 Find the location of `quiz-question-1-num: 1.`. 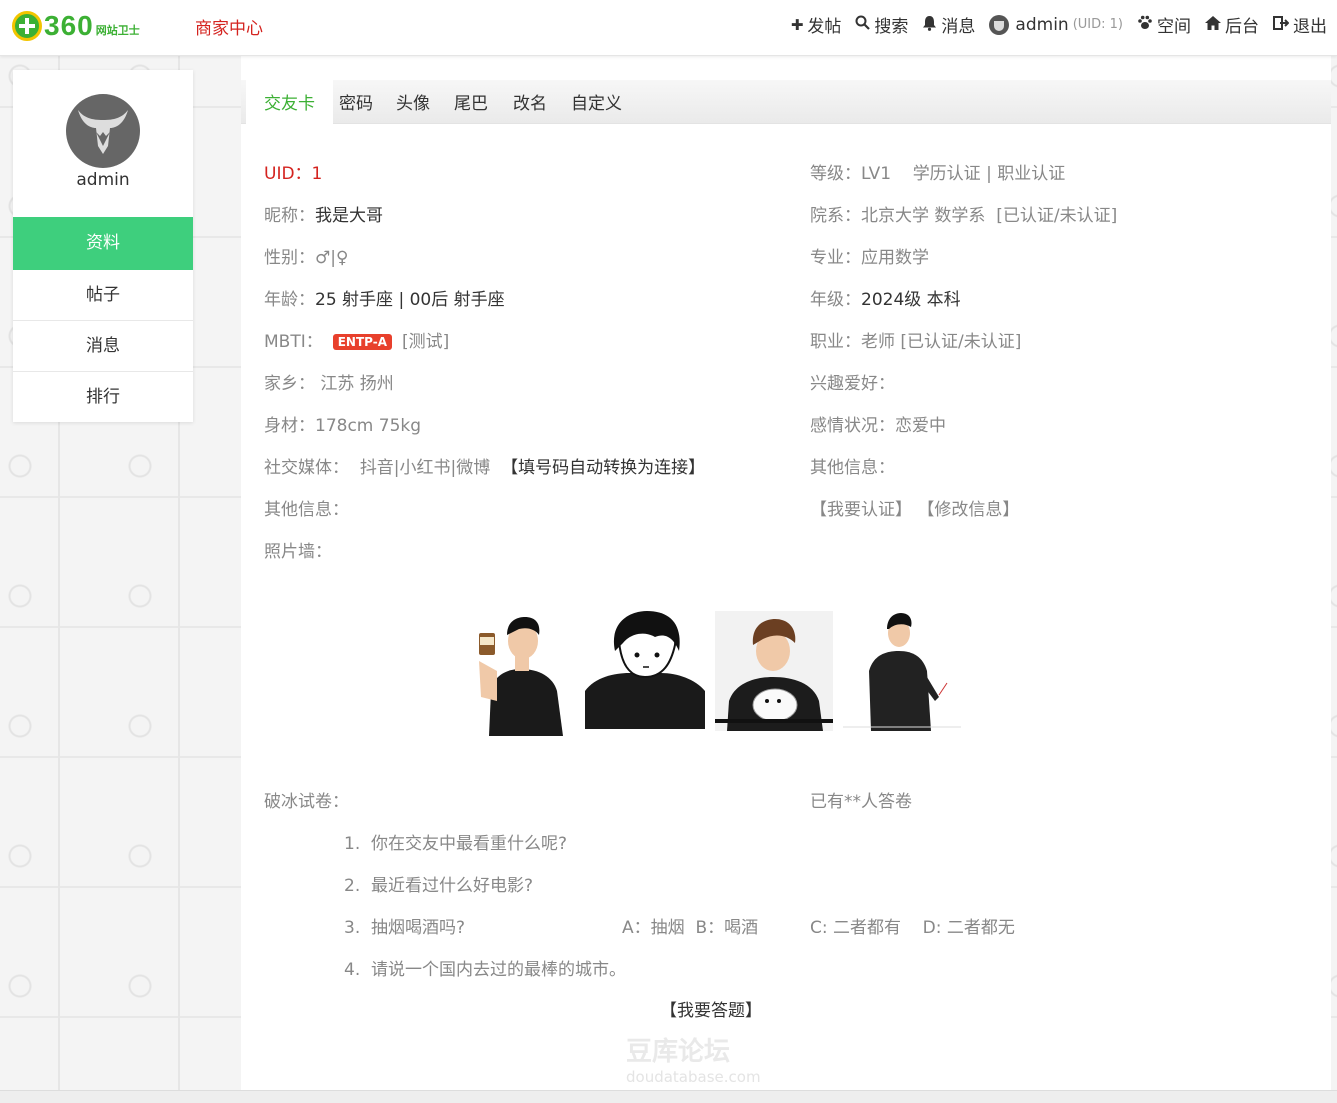

quiz-question-1-num: 1. is located at coordinates (352, 844).